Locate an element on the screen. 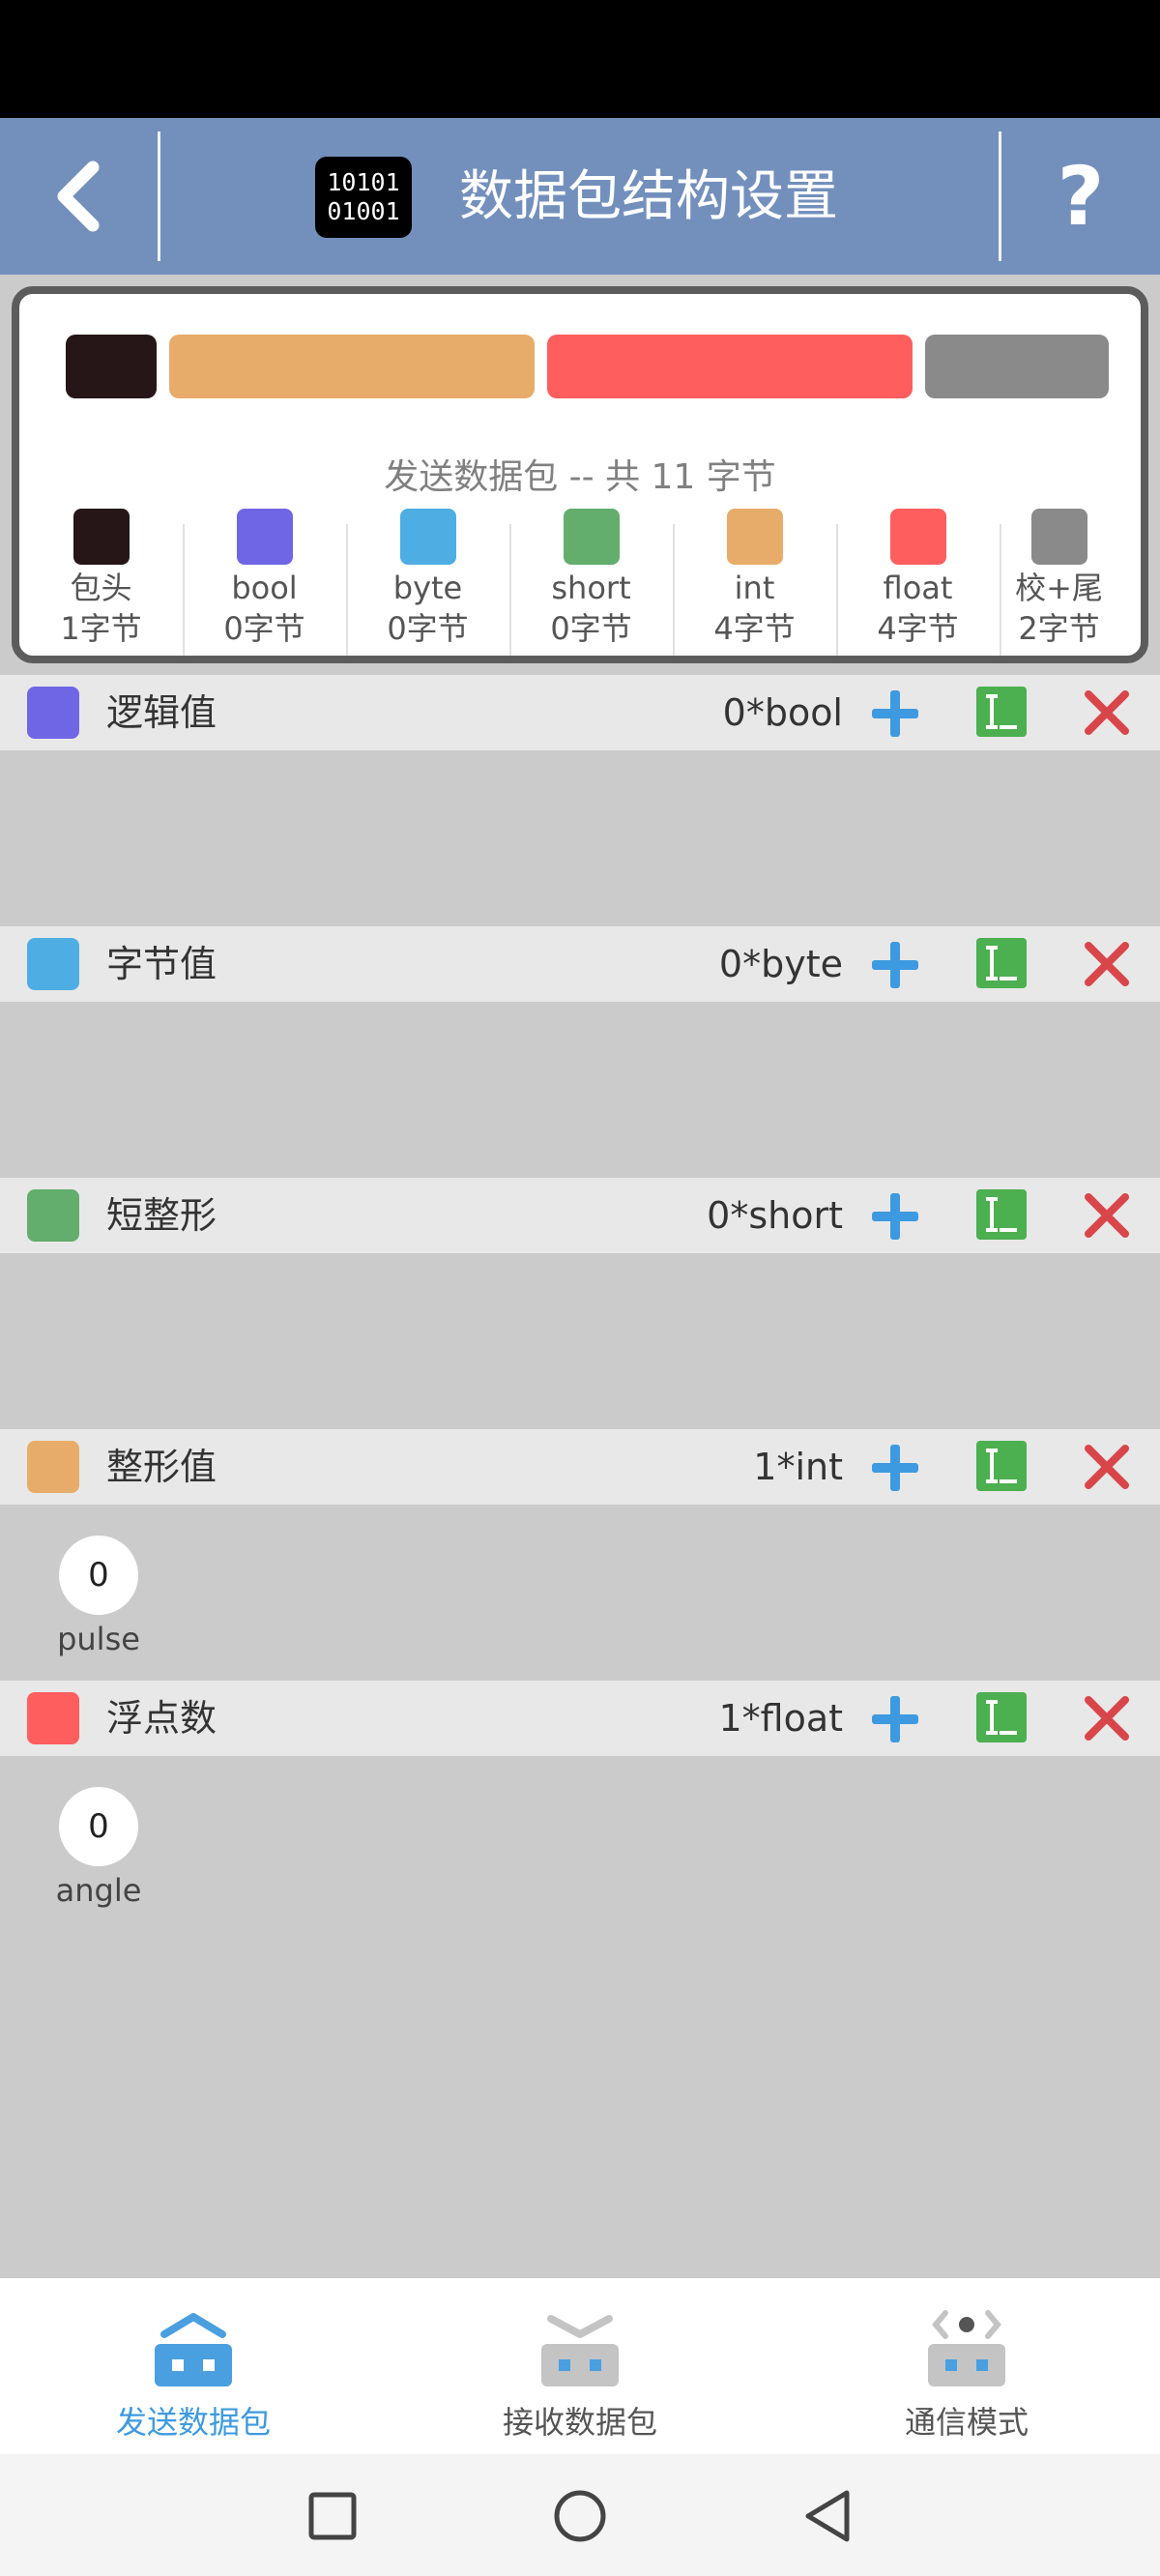 This screenshot has height=2576, width=1160. int-field: 0 pulse is located at coordinates (98, 1603).